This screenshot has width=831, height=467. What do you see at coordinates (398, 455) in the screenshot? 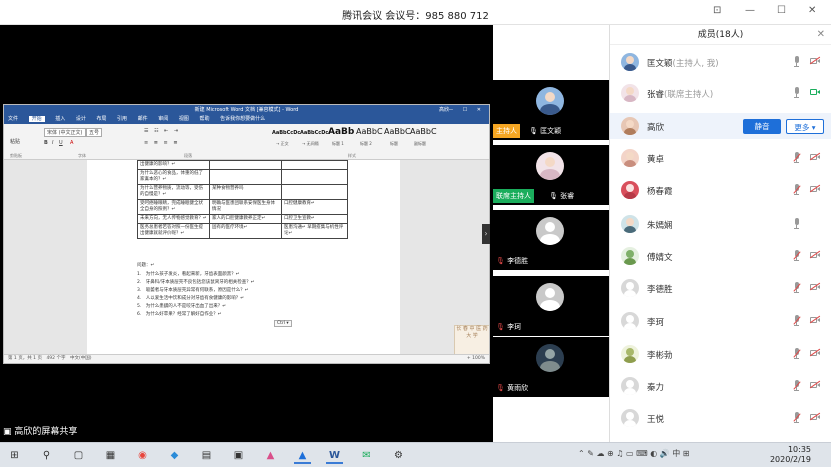
I see `settings-icon: ⚙` at bounding box center [398, 455].